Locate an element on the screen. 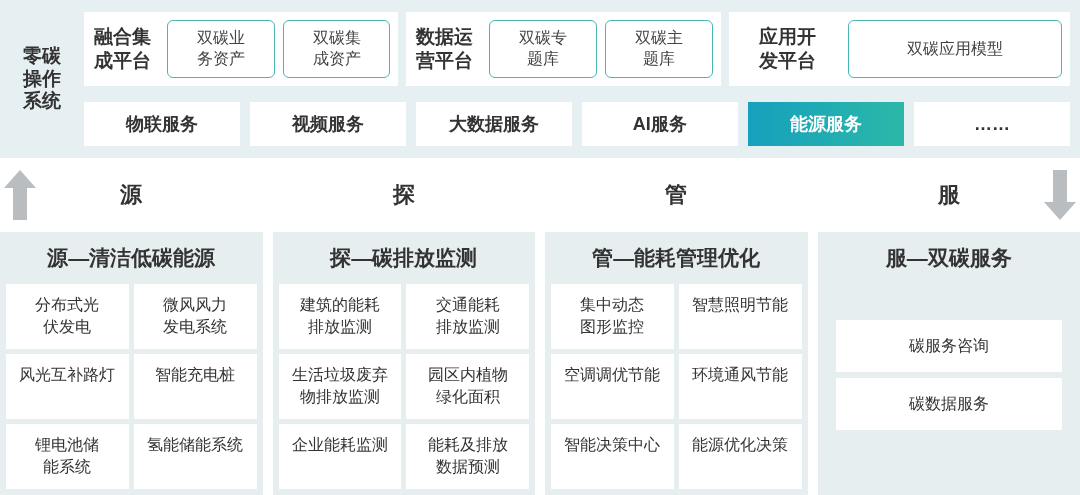 Image resolution: width=1080 pixels, height=495 pixels. category-title: 管—能耗管理优化 is located at coordinates (676, 258).